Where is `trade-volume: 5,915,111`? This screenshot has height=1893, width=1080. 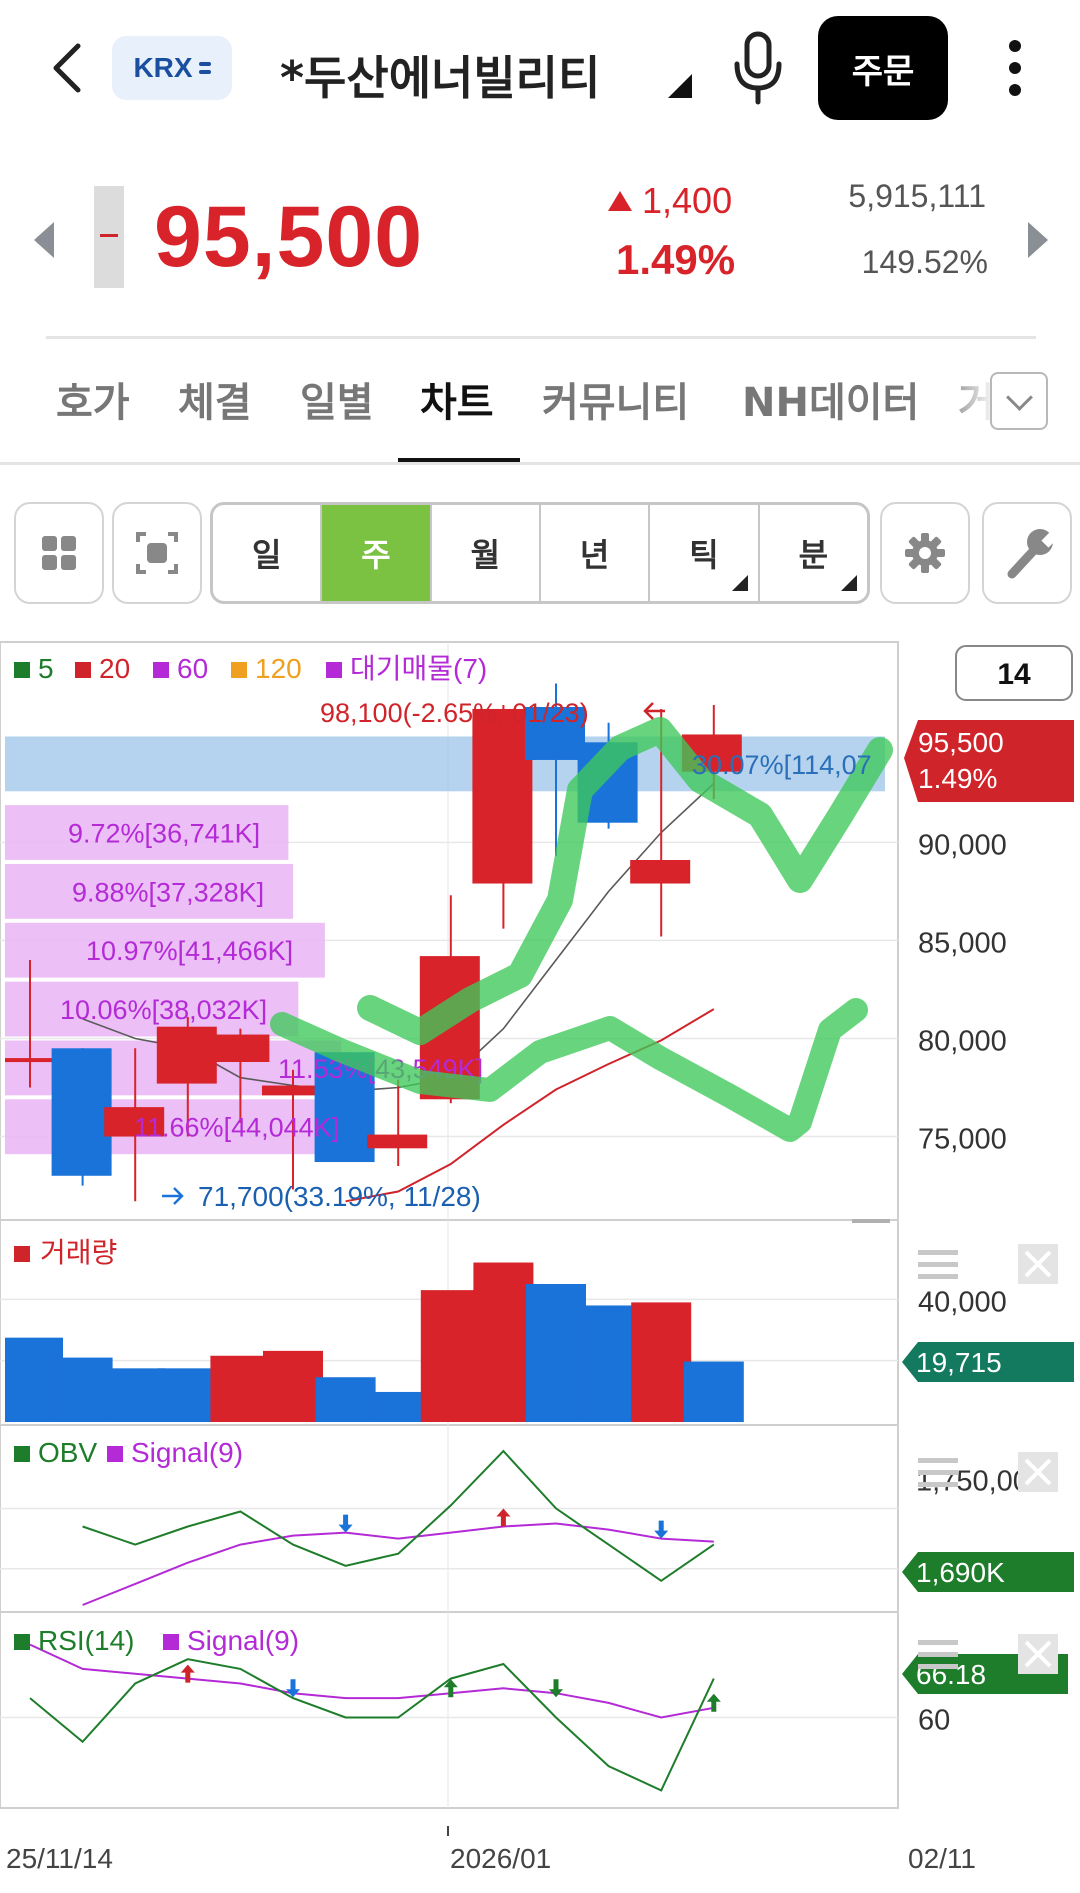
trade-volume: 5,915,111 is located at coordinates (917, 196).